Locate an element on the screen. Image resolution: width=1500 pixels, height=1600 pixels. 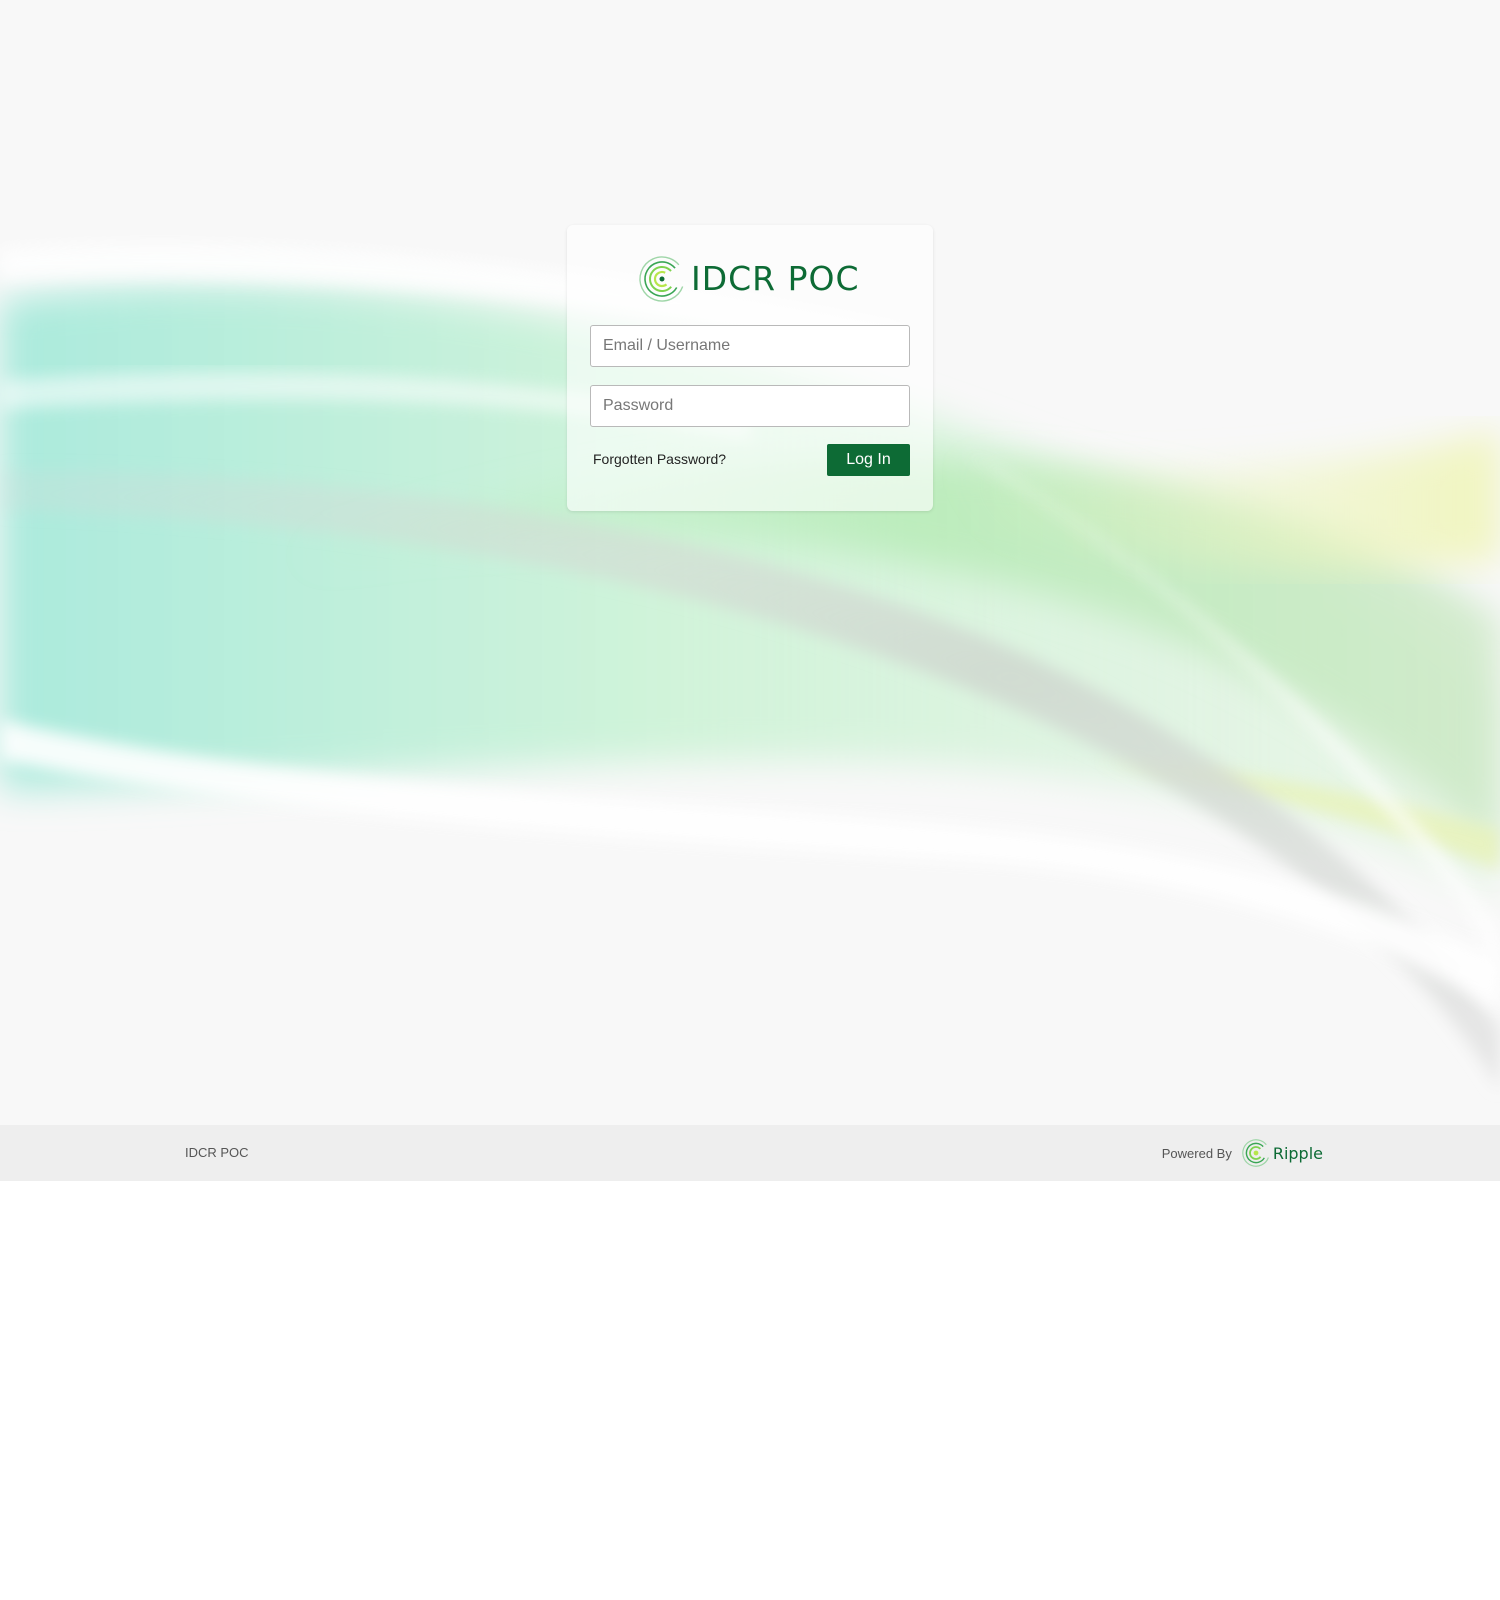
footer-app-name: IDCR POC is located at coordinates (217, 1152).